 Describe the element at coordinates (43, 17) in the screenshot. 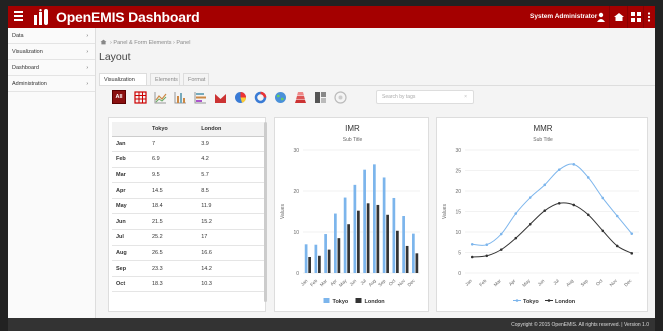

I see `openemis-logo-icon` at that location.